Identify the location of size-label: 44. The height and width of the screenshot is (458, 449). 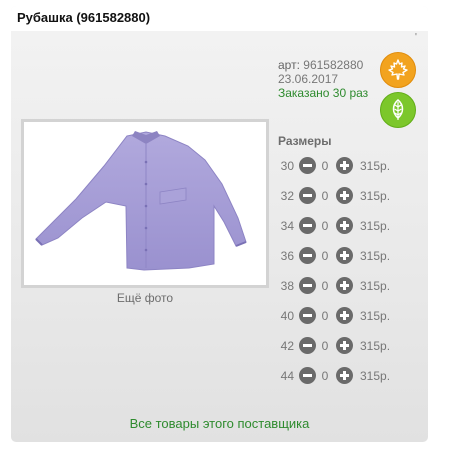
(287, 376).